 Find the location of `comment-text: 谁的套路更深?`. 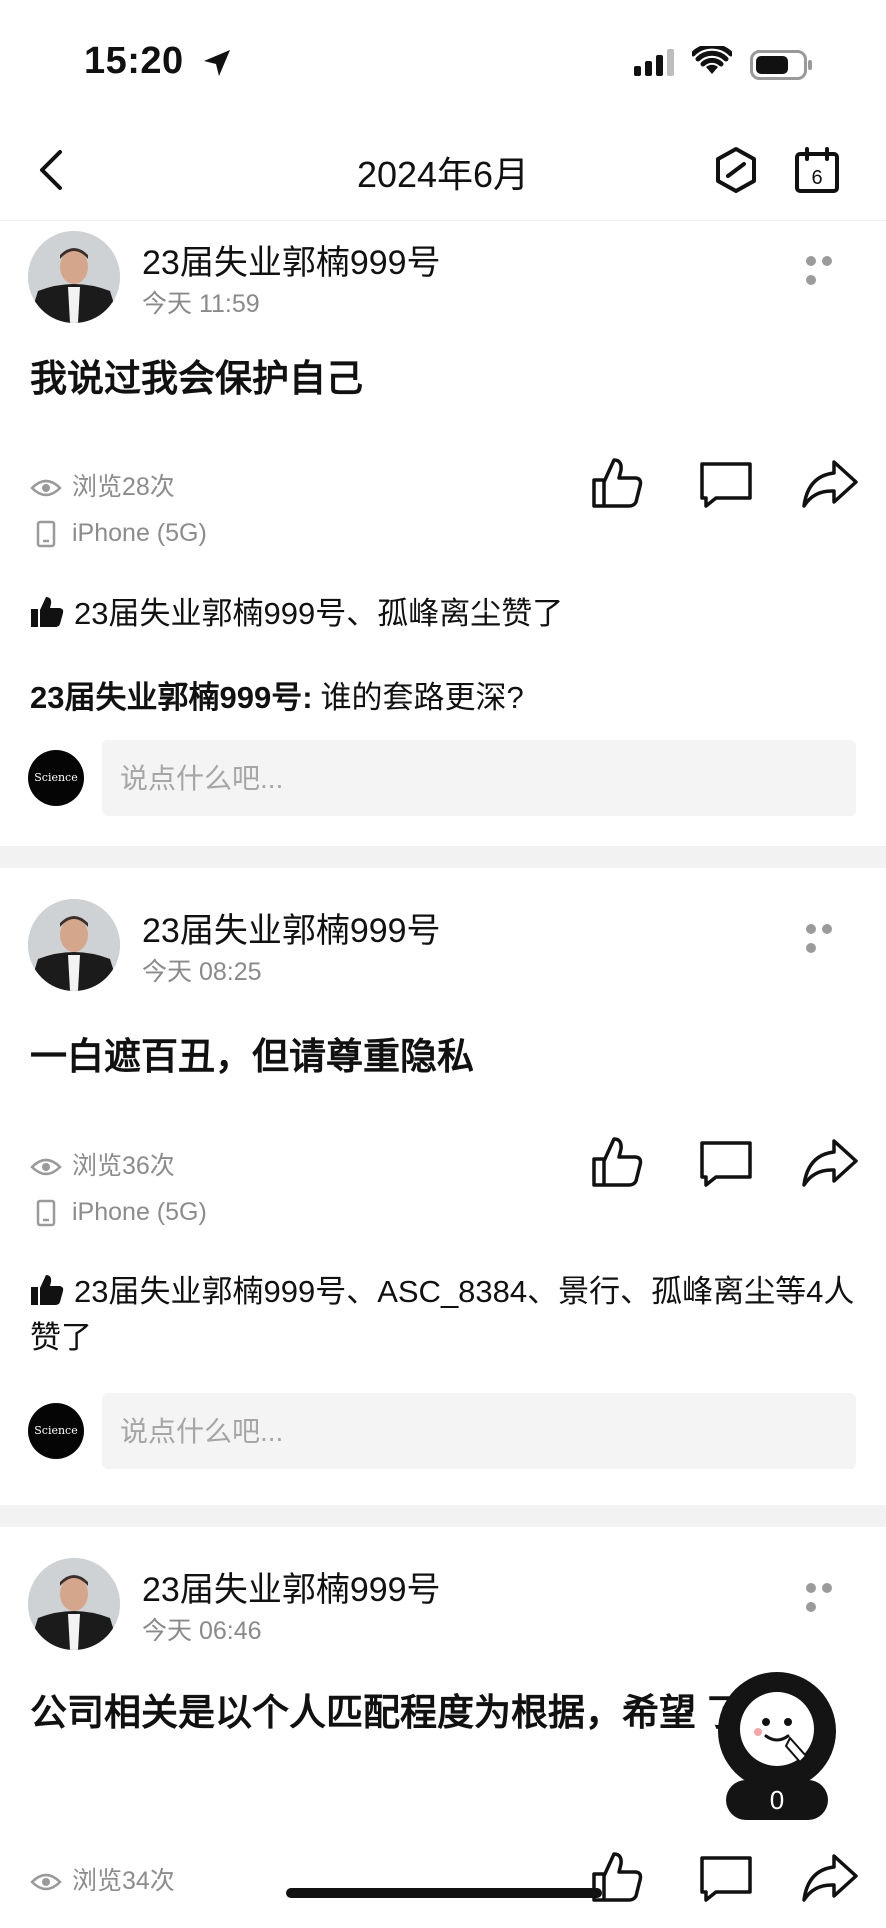

comment-text: 谁的套路更深? is located at coordinates (422, 697).